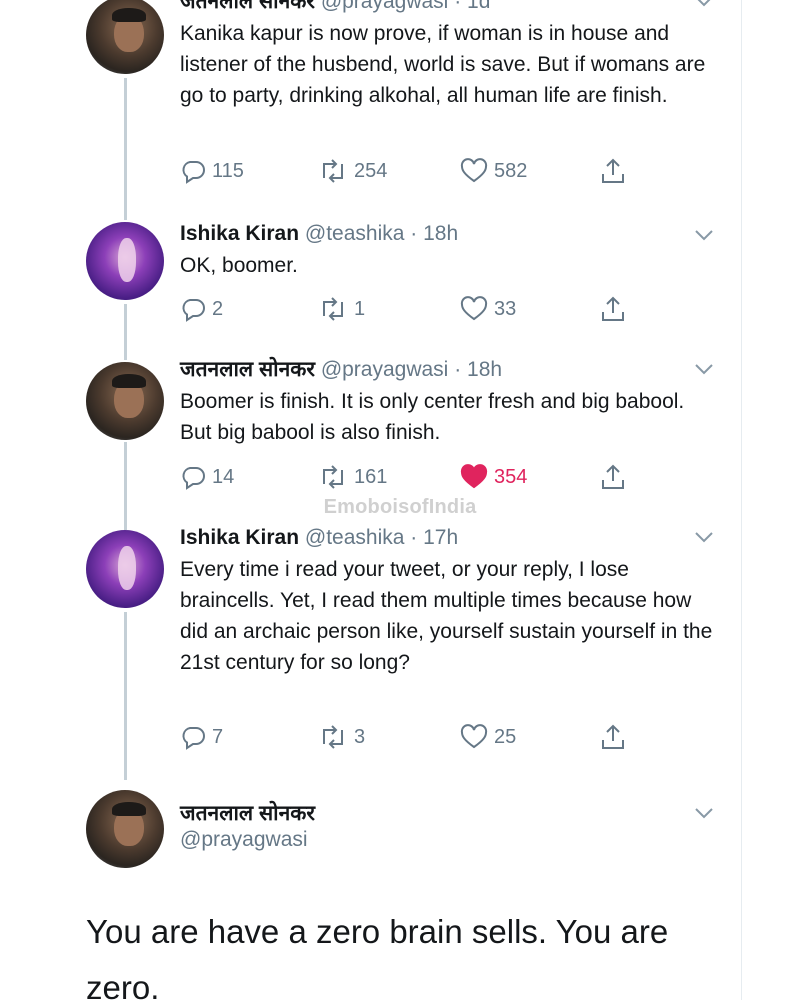  I want to click on retweet-button: 3, so click(341, 737).